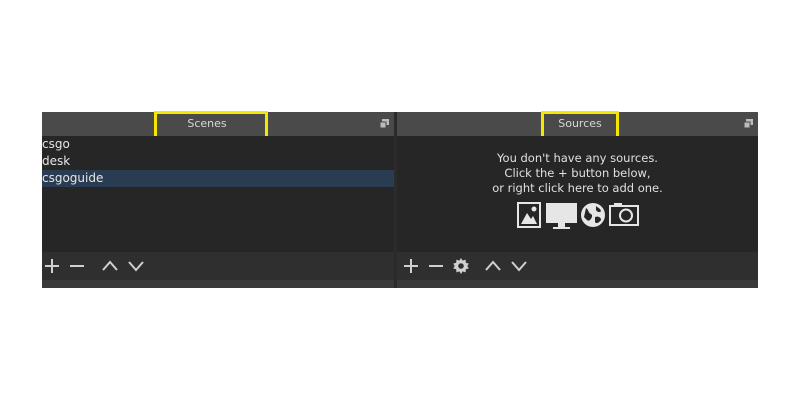  What do you see at coordinates (577, 188) in the screenshot?
I see `empty-message-line: or right click here to add one.` at bounding box center [577, 188].